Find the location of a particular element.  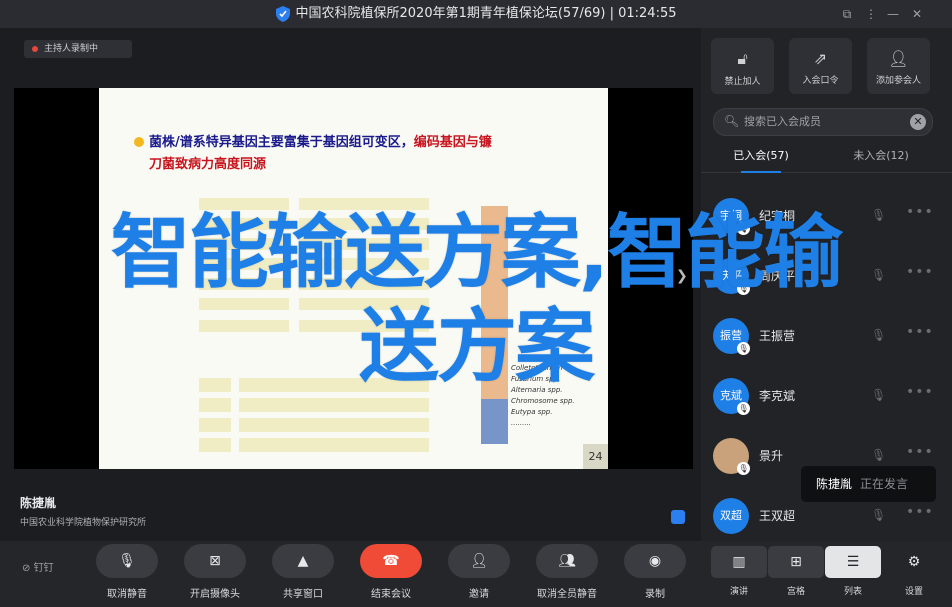

window-title-text: 中国农科院植保所2020年第1期青年植保论坛(57/69) | 01:24:55 is located at coordinates (486, 13).